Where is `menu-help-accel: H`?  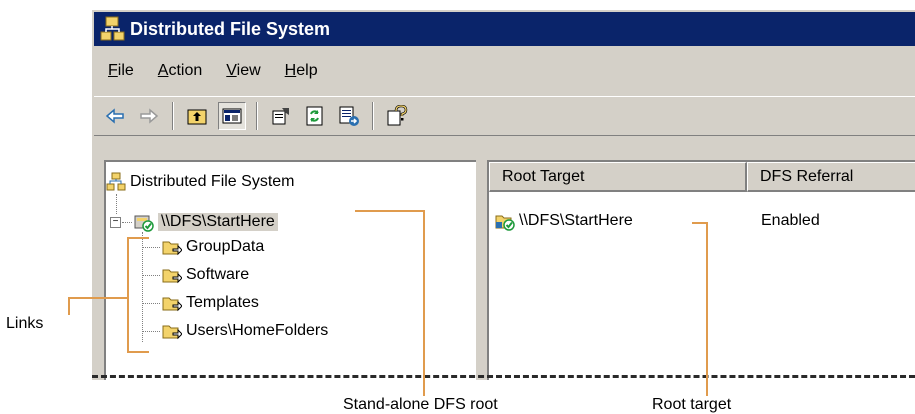 menu-help-accel: H is located at coordinates (290, 70).